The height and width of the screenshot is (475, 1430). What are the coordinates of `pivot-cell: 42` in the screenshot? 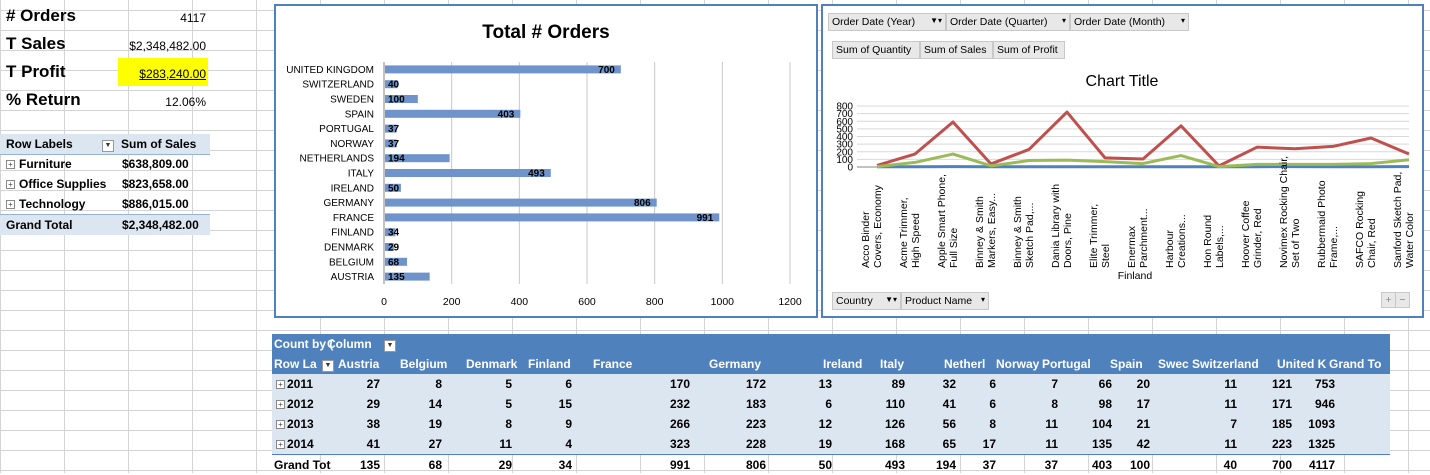 It's located at (1130, 444).